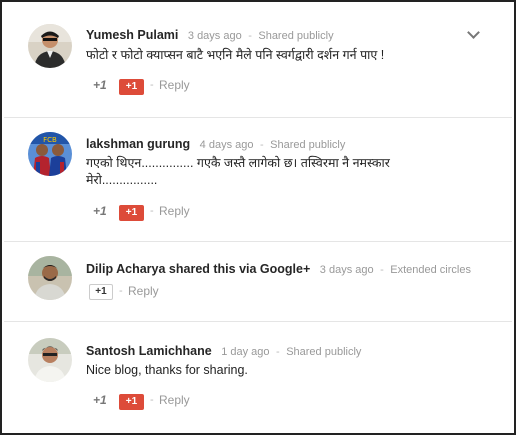 The image size is (516, 435). Describe the element at coordinates (245, 352) in the screenshot. I see `timestamp: 1 day ago` at that location.